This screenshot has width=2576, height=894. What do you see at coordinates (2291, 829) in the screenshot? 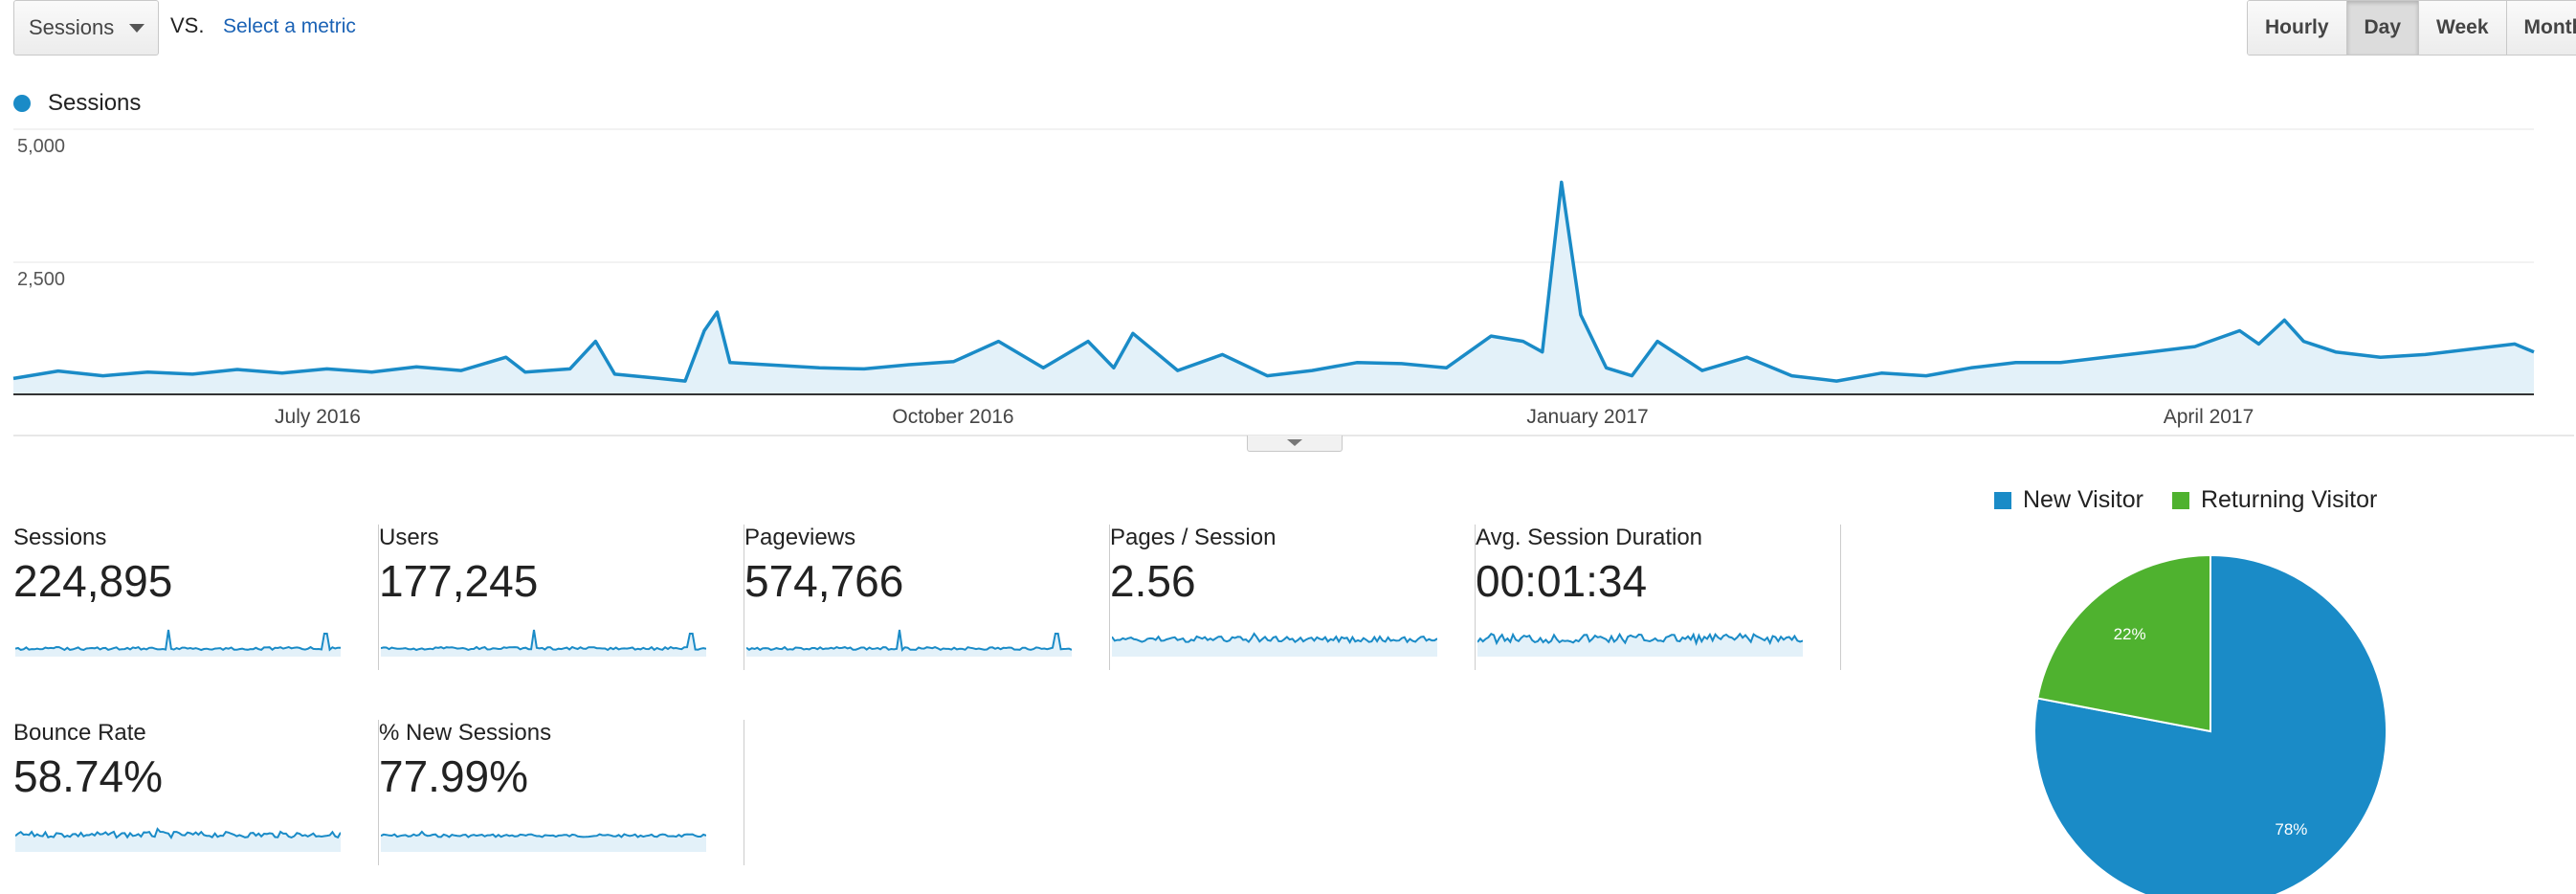
I see `pie-slice-label: 78%` at bounding box center [2291, 829].